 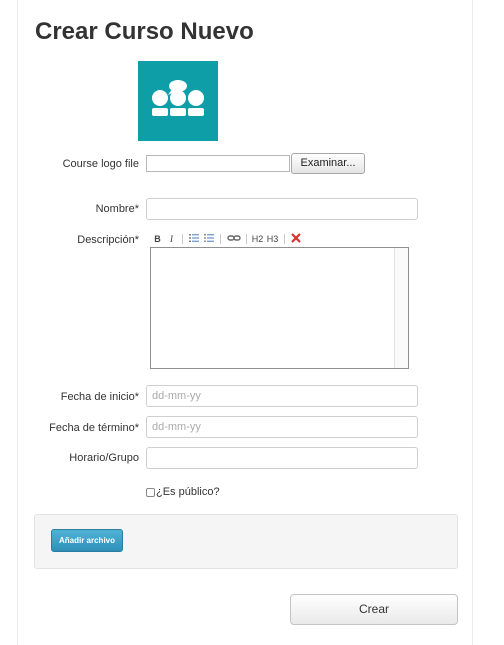 I want to click on public-checkbox-row: ¿Es público?, so click(x=183, y=492).